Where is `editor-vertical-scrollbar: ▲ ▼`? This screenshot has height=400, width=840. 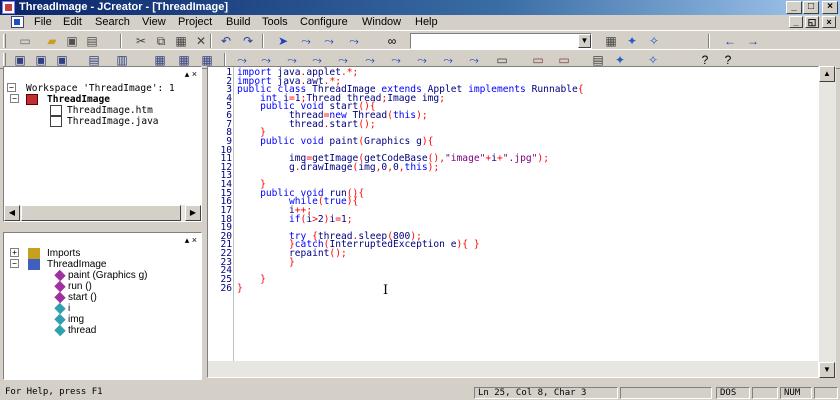 editor-vertical-scrollbar: ▲ ▼ is located at coordinates (827, 222).